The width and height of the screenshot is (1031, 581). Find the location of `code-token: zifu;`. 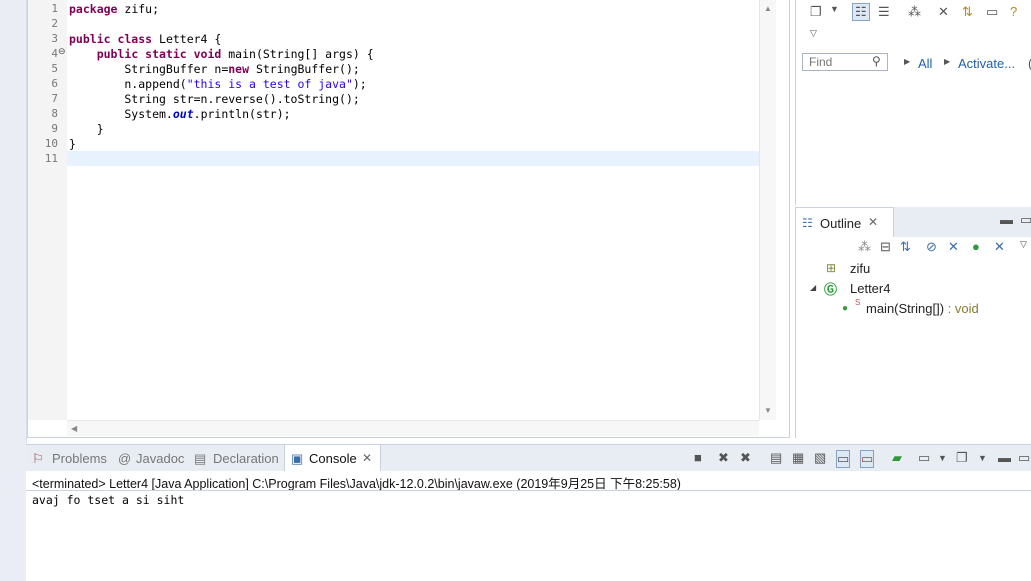

code-token: zifu; is located at coordinates (138, 9).